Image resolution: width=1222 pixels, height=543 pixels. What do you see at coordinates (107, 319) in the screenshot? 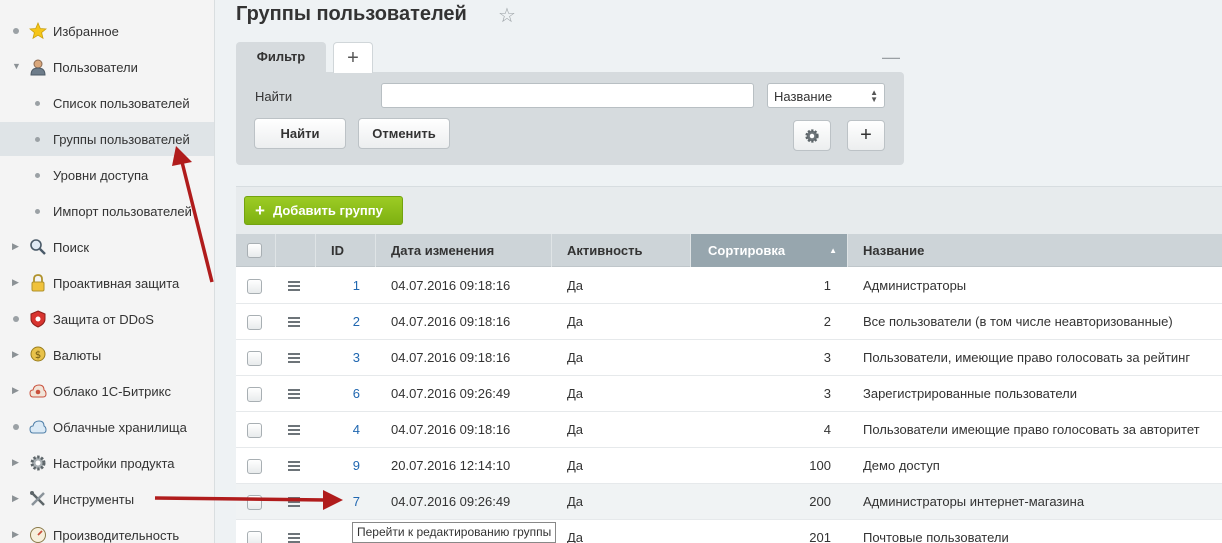
I see `sidebar-item-ddos: Защита от DDoS` at bounding box center [107, 319].